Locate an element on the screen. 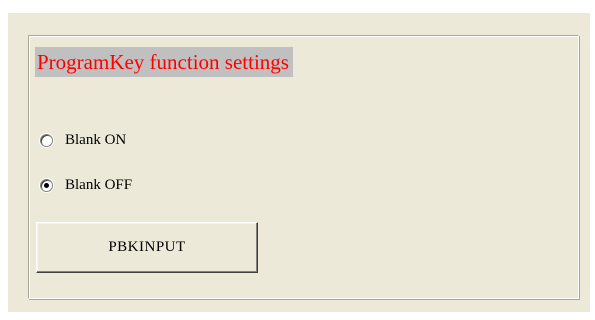 The image size is (595, 320). radio-checked-icon is located at coordinates (46, 185).